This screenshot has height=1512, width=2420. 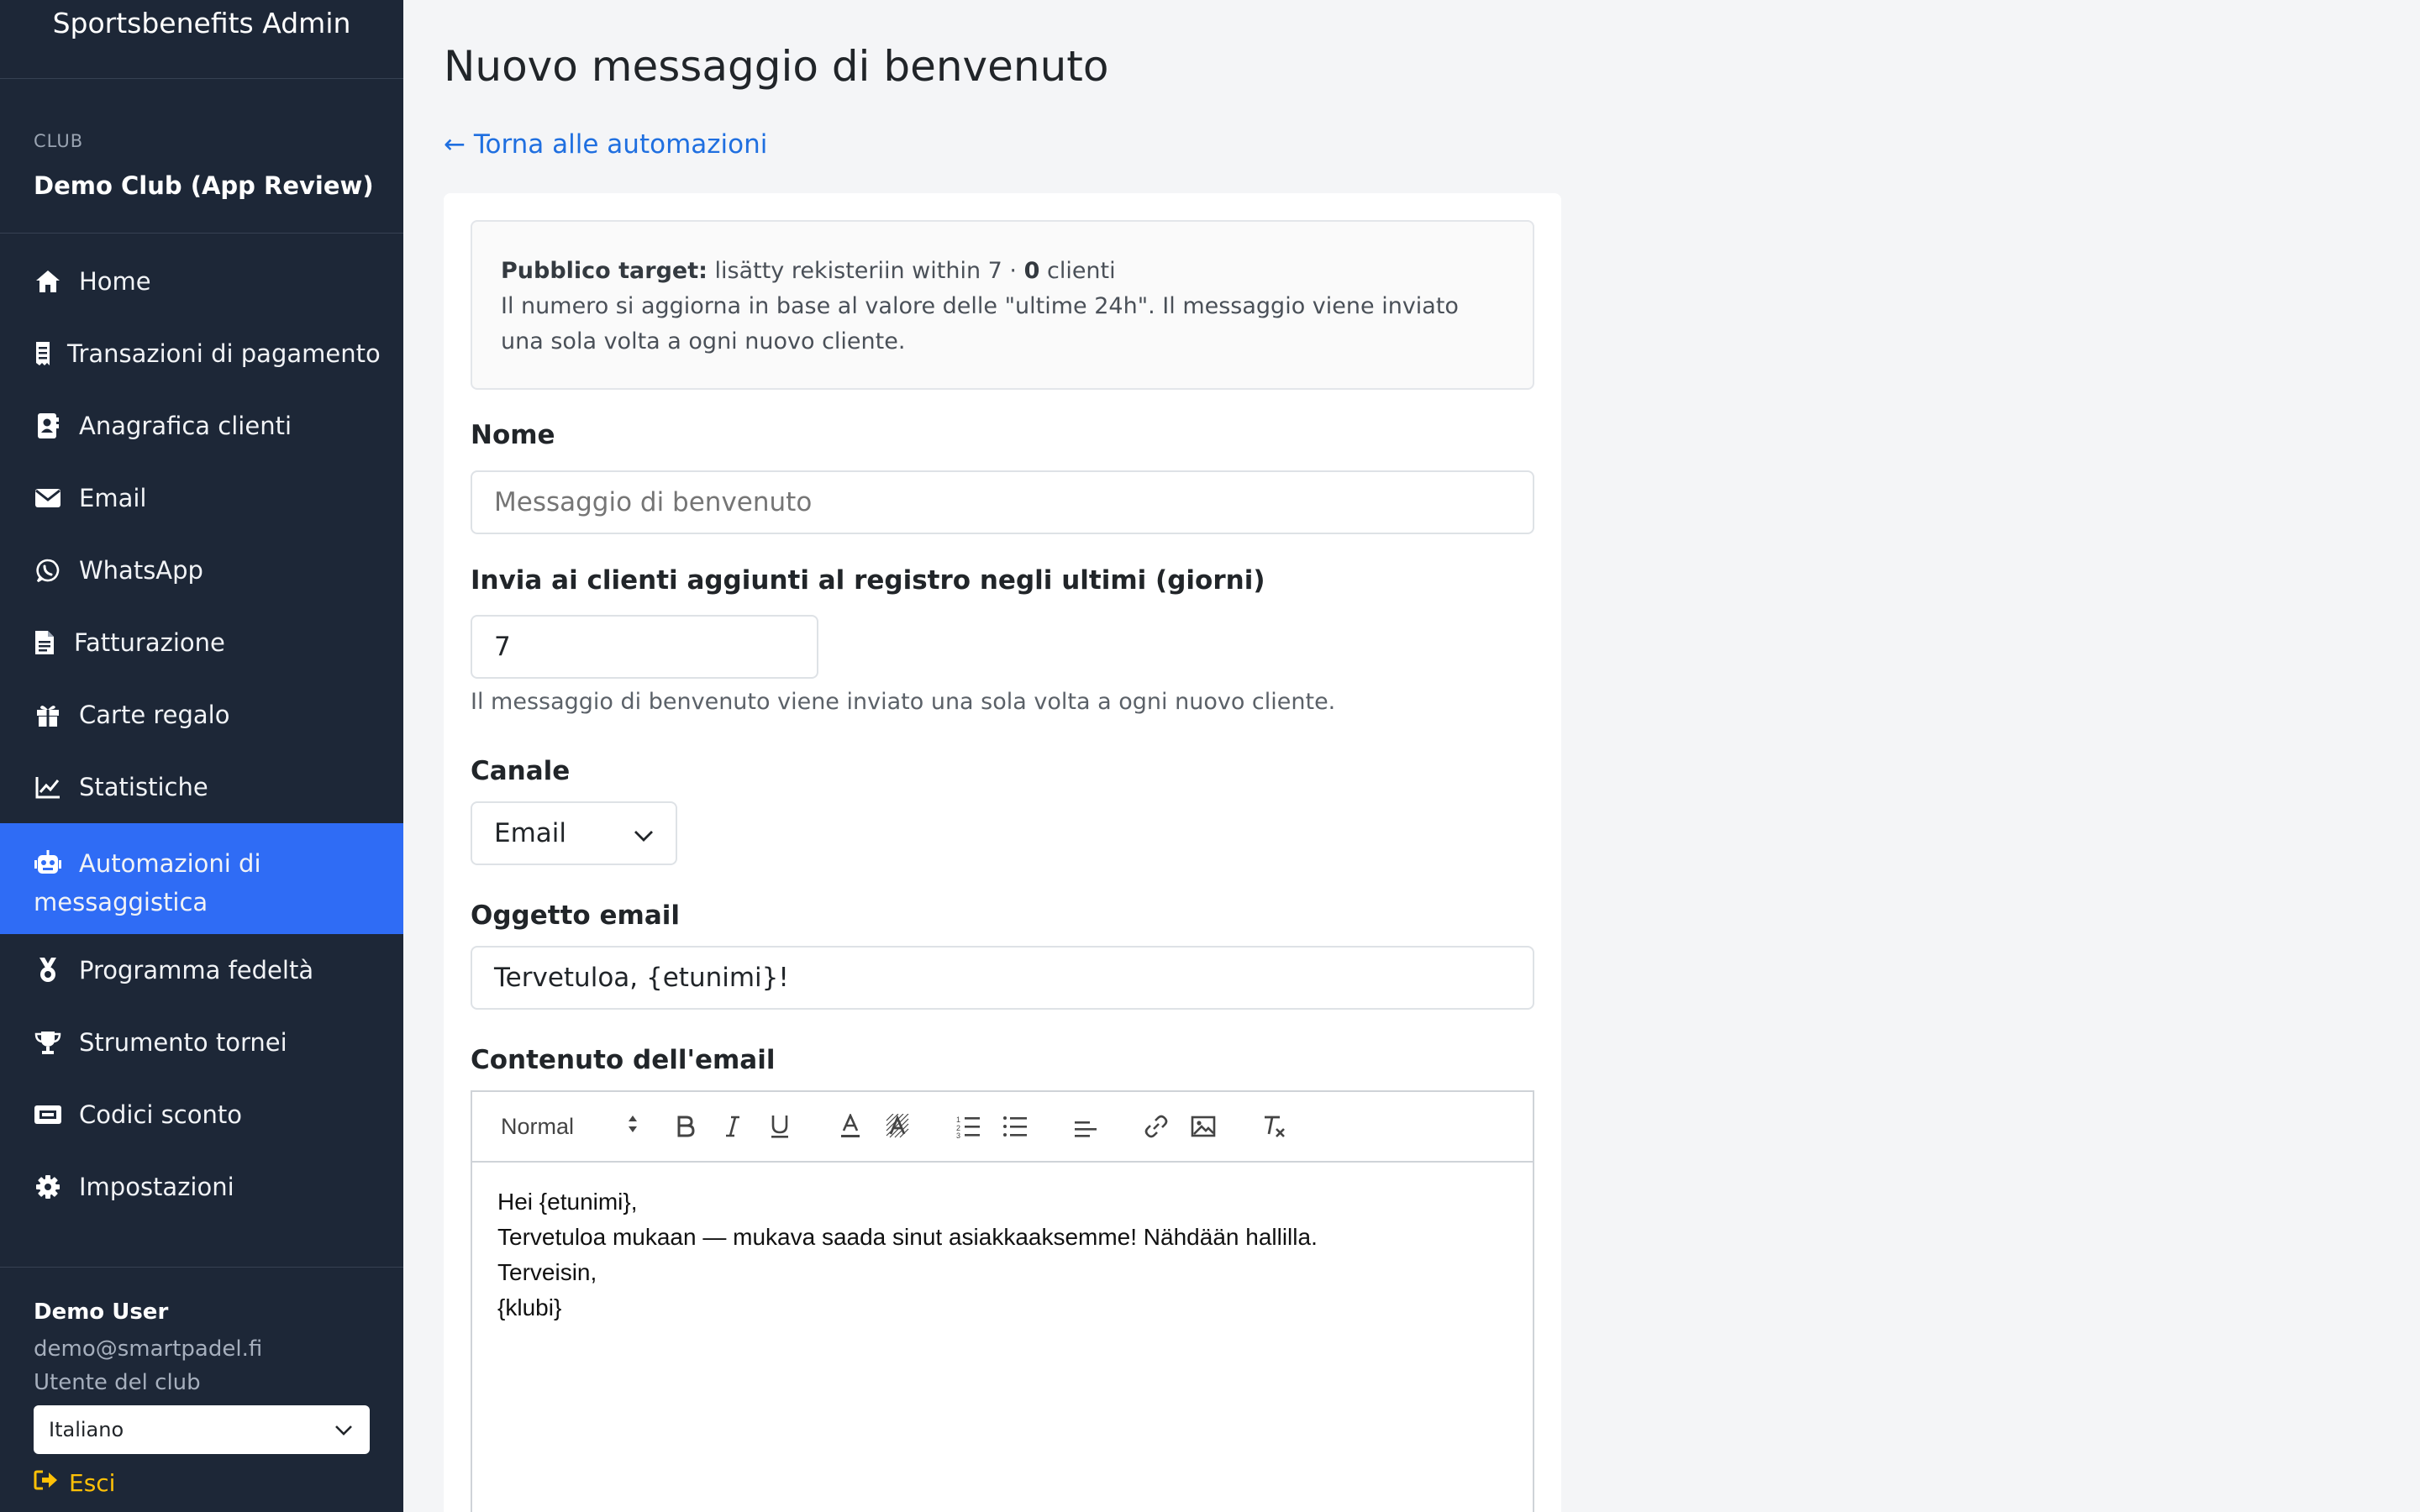 I want to click on sidebar-item-automations: Automazioni di messaggistica, so click(x=202, y=878).